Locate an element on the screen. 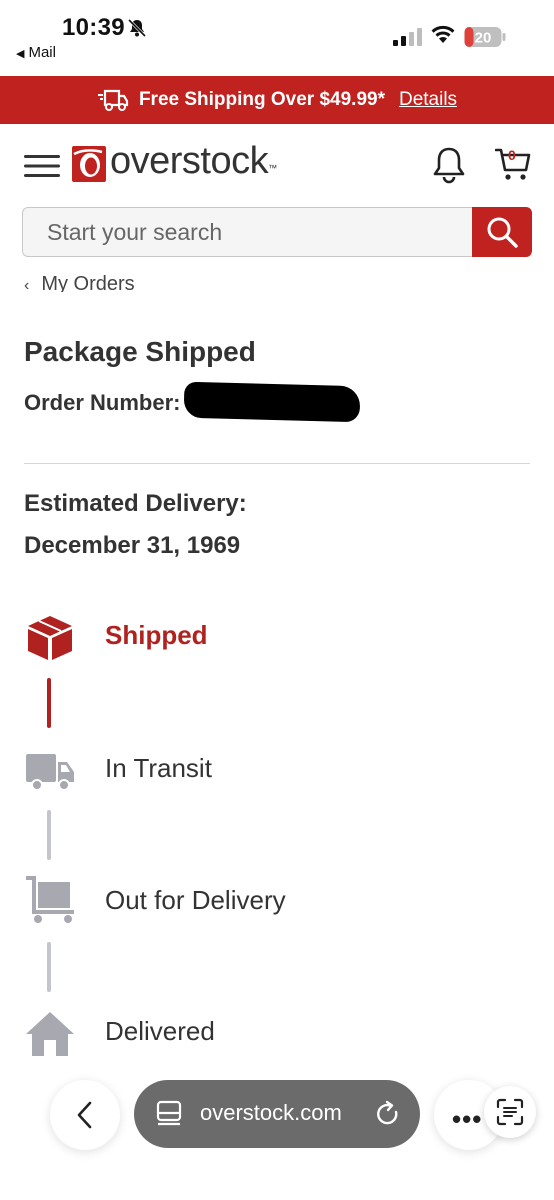 This screenshot has width=554, height=1200. logo-wordmark: overstock is located at coordinates (189, 161).